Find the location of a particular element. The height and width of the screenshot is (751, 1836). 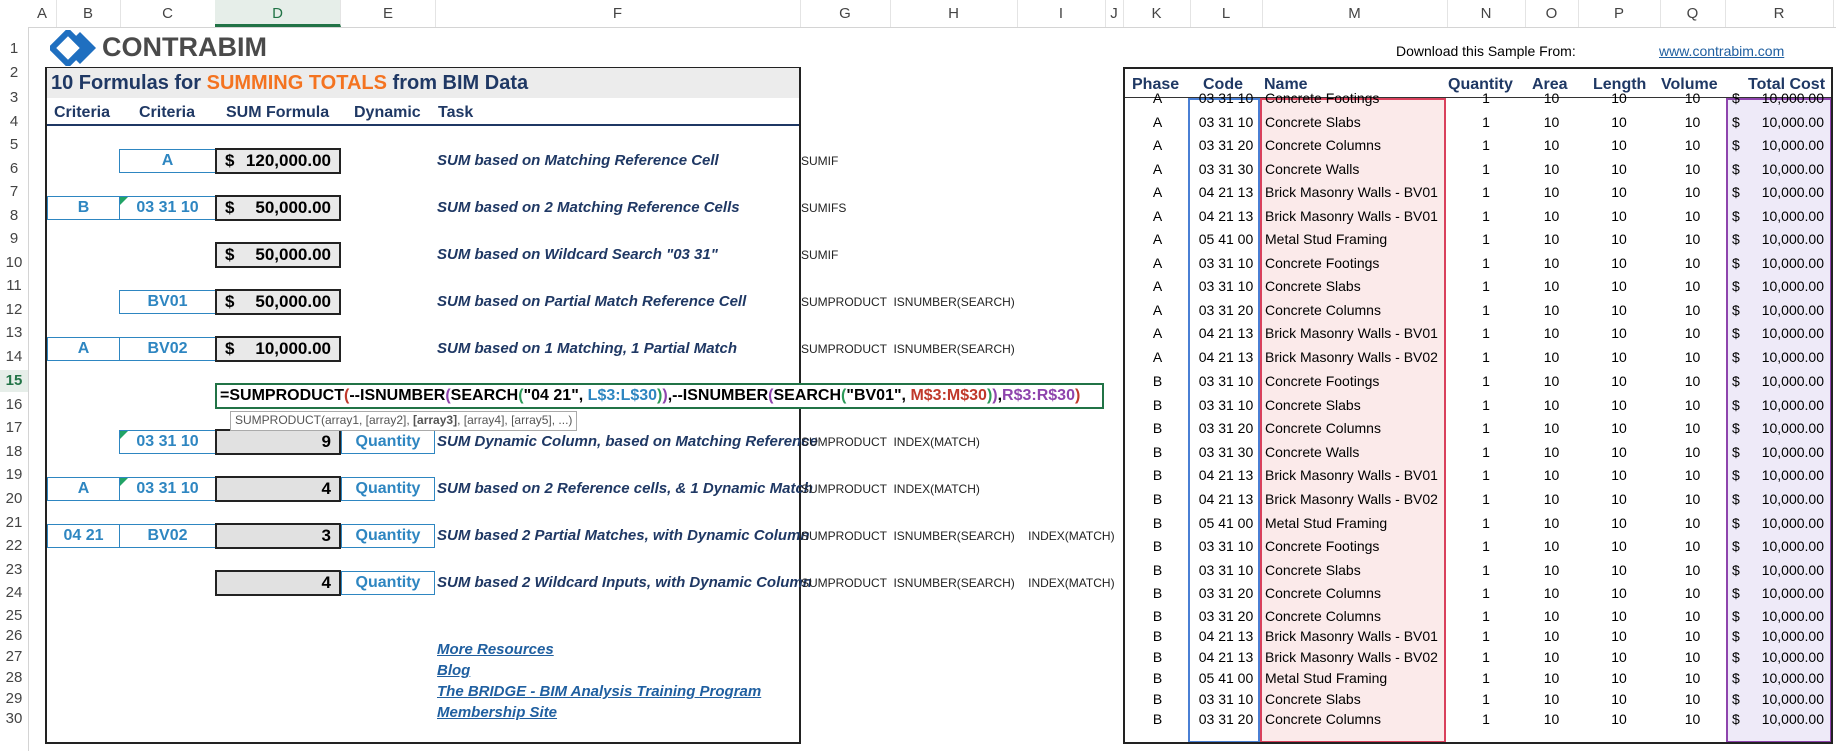

code-cell: 05 41 00 is located at coordinates (1226, 678).